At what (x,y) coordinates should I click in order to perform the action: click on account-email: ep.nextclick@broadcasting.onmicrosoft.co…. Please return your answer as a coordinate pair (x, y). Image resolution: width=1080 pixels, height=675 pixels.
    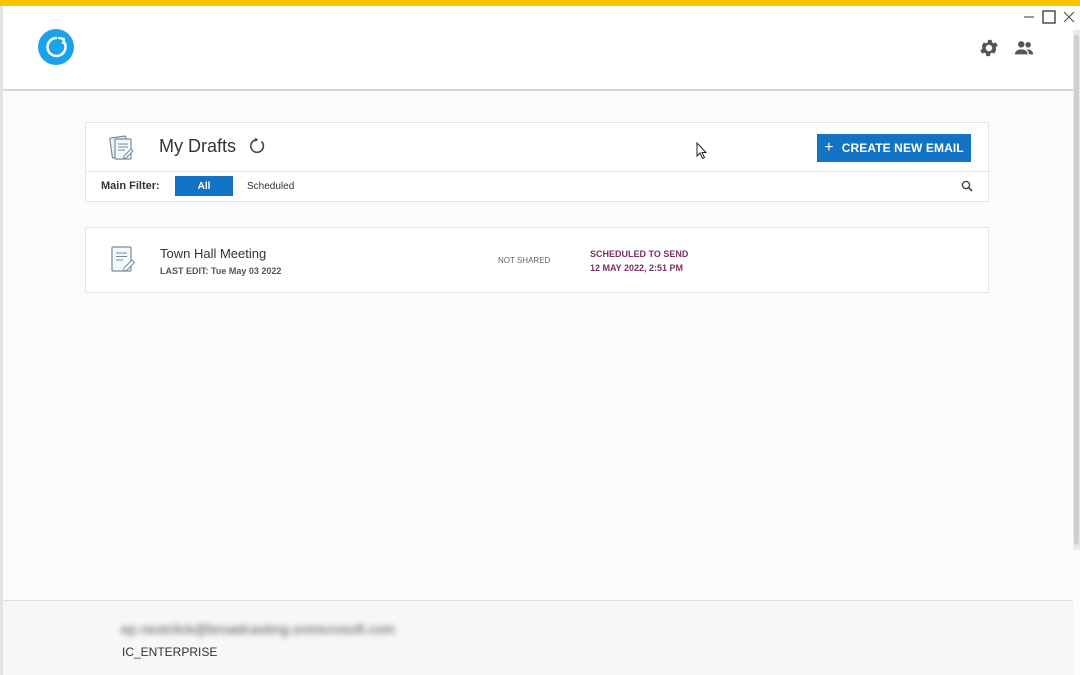
    Looking at the image, I should click on (258, 629).